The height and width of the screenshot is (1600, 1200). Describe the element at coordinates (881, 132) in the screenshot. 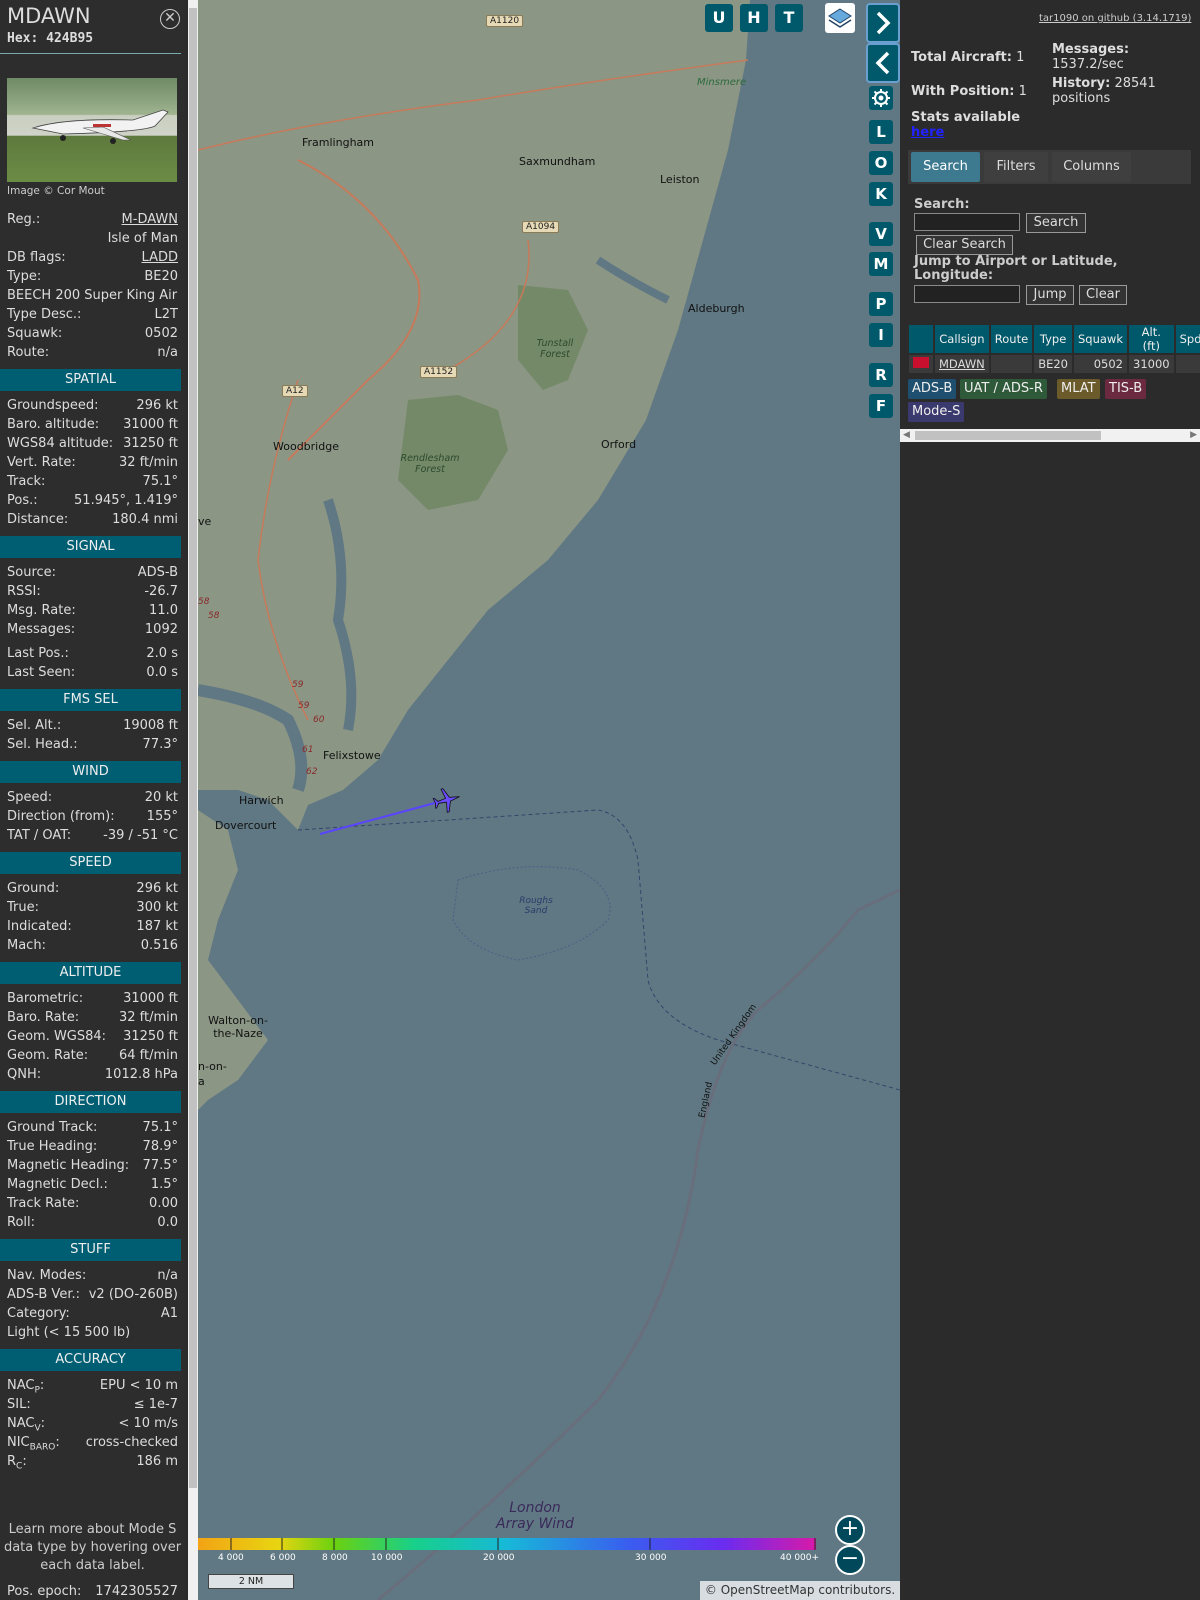

I see `toggle-l-button: L` at that location.